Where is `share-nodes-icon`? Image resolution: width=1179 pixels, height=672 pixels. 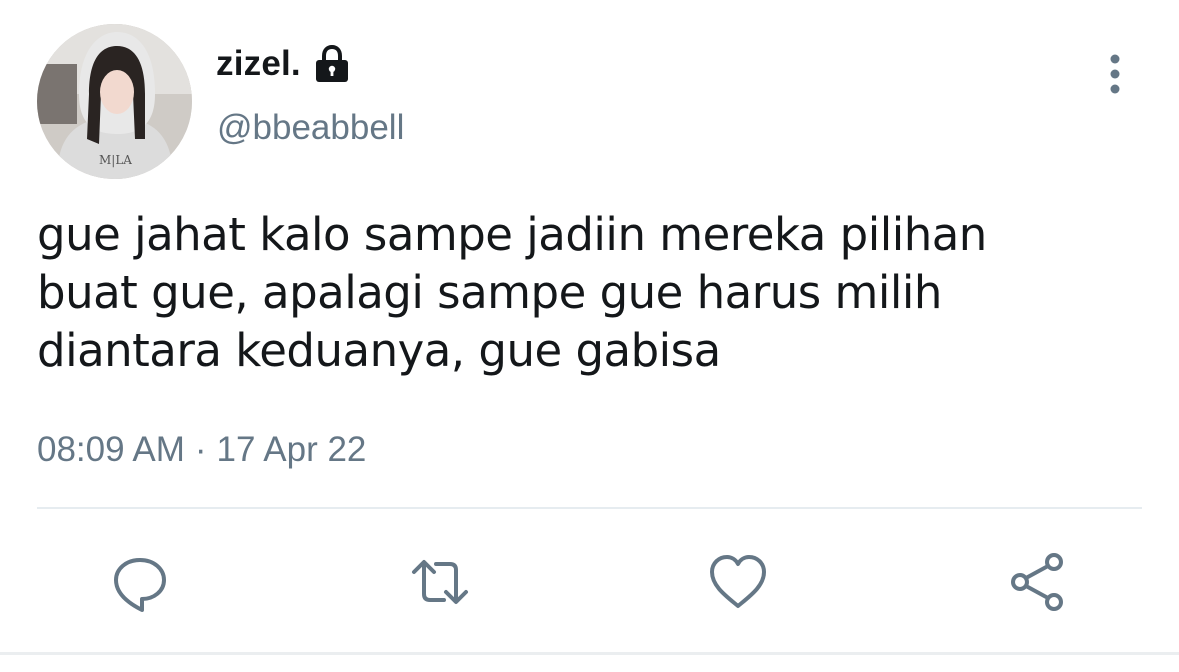 share-nodes-icon is located at coordinates (1037, 582).